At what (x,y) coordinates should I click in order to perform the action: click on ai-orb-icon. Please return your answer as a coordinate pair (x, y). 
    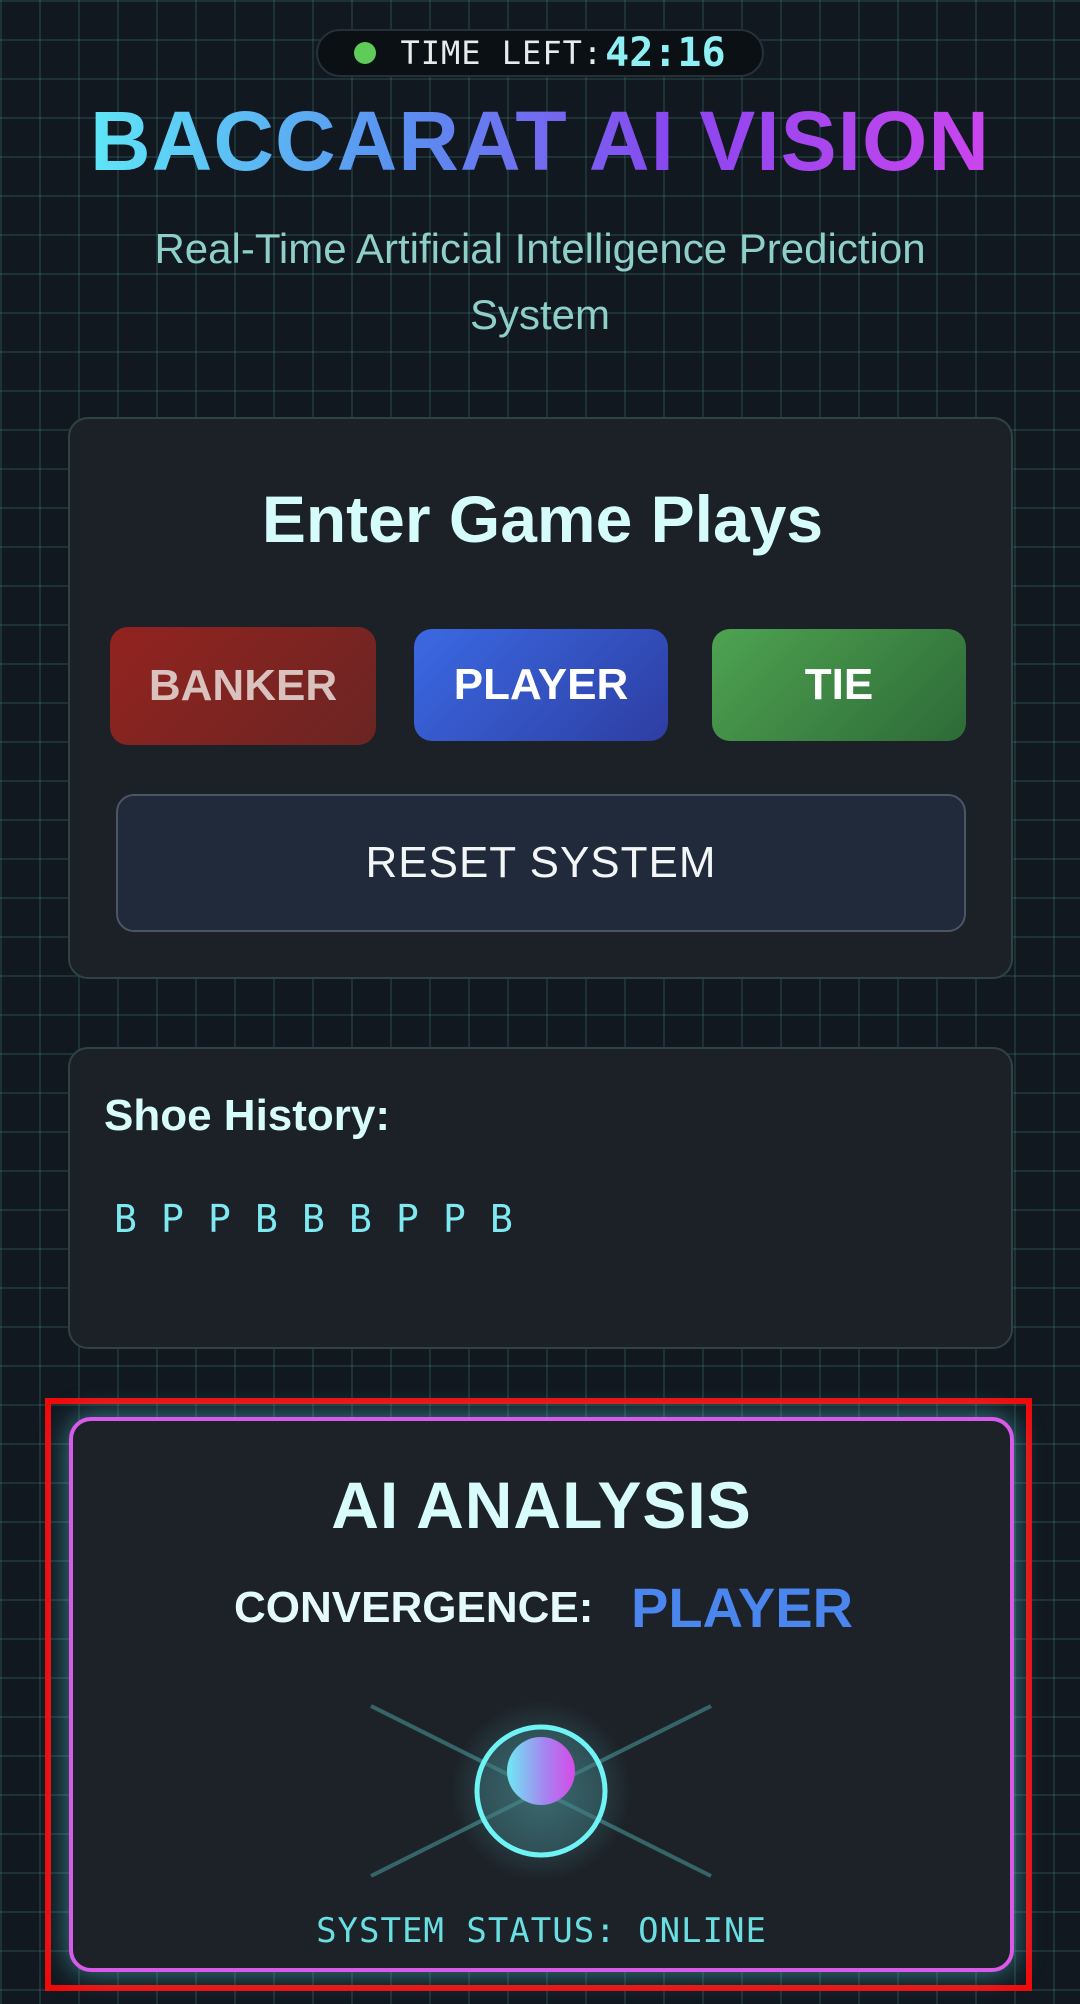
    Looking at the image, I should click on (541, 1791).